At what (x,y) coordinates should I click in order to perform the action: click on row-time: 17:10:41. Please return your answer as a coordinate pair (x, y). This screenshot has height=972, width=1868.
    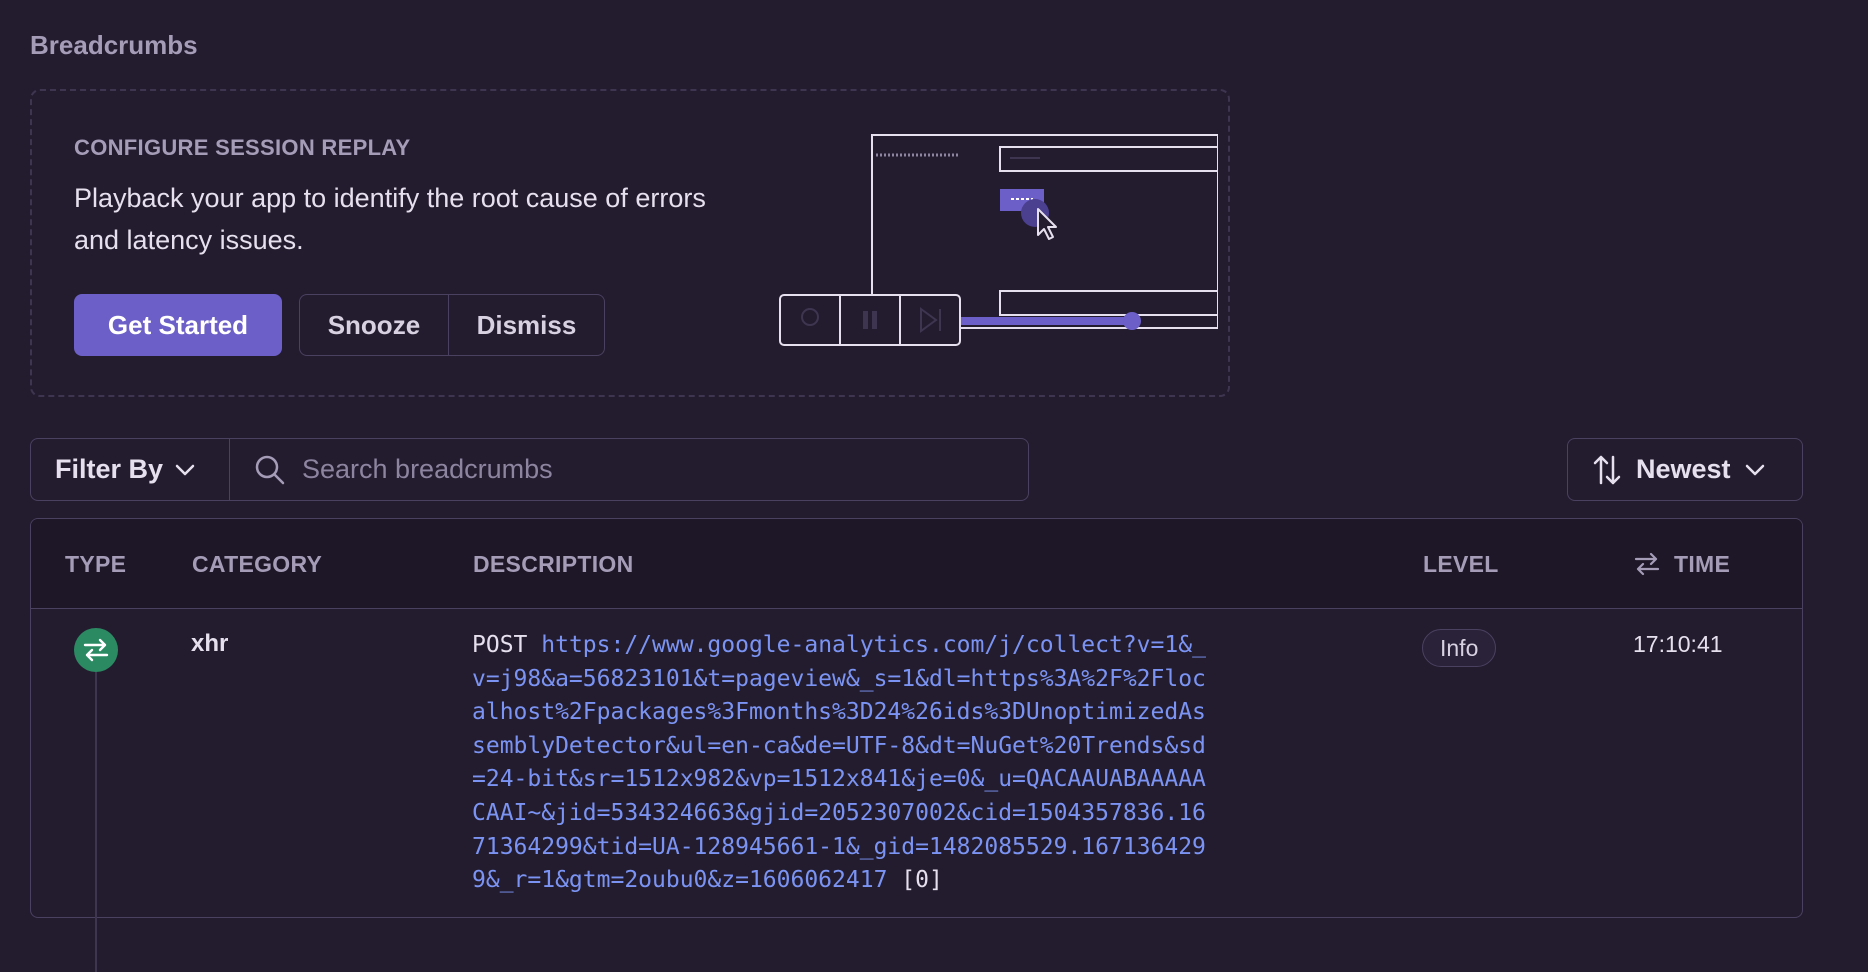
    Looking at the image, I should click on (1678, 644).